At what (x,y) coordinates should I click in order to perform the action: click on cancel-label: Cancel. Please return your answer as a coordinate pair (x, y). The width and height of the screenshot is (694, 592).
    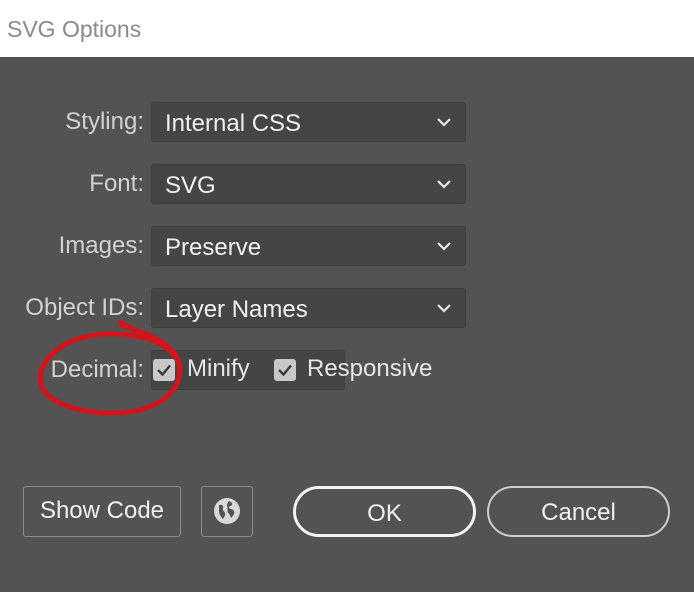
    Looking at the image, I should click on (578, 512).